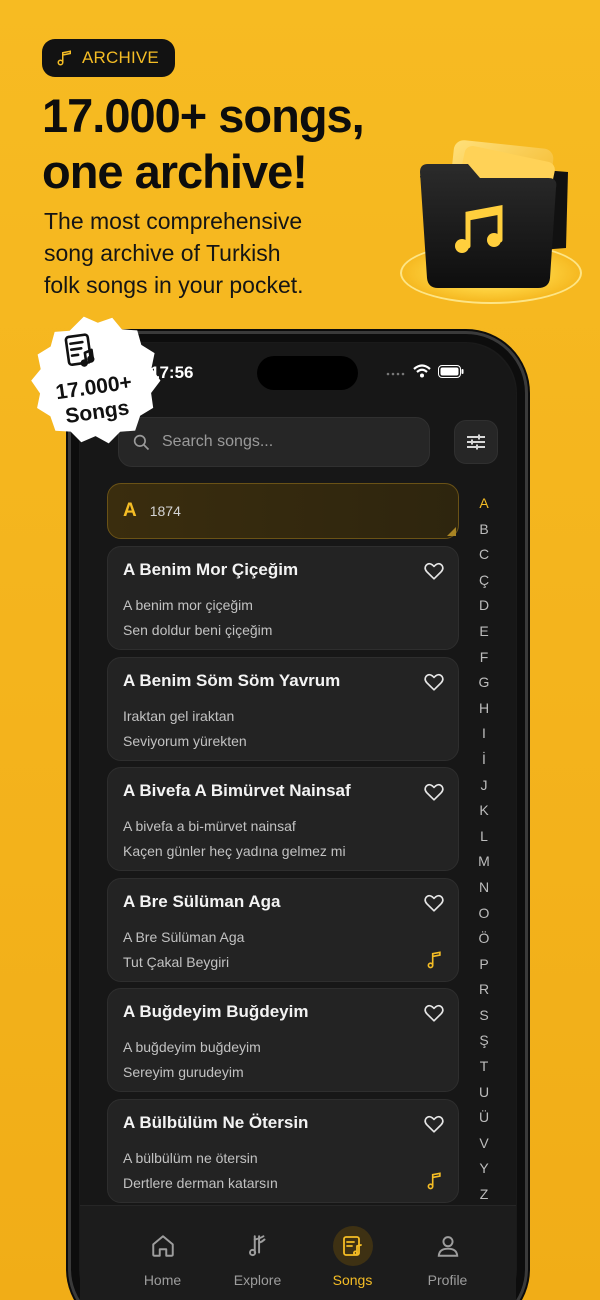 The image size is (600, 1300). I want to click on alphabet-letter: U, so click(484, 1093).